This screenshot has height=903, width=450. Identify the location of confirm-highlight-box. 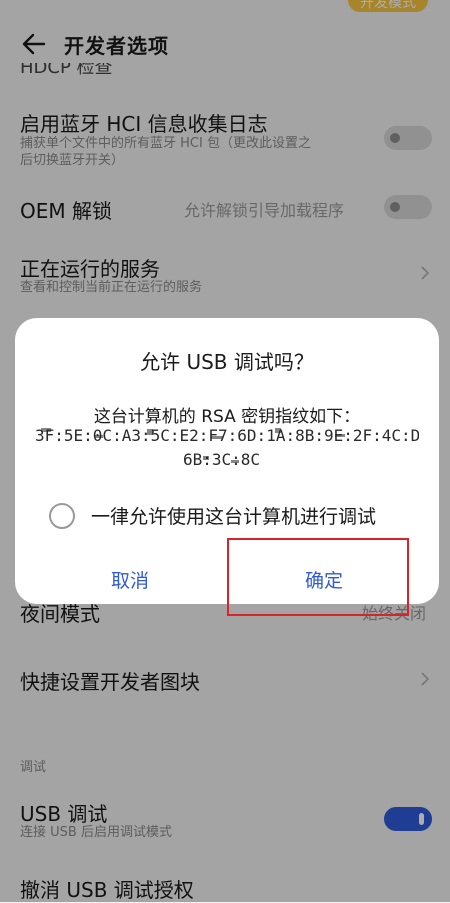
(318, 577).